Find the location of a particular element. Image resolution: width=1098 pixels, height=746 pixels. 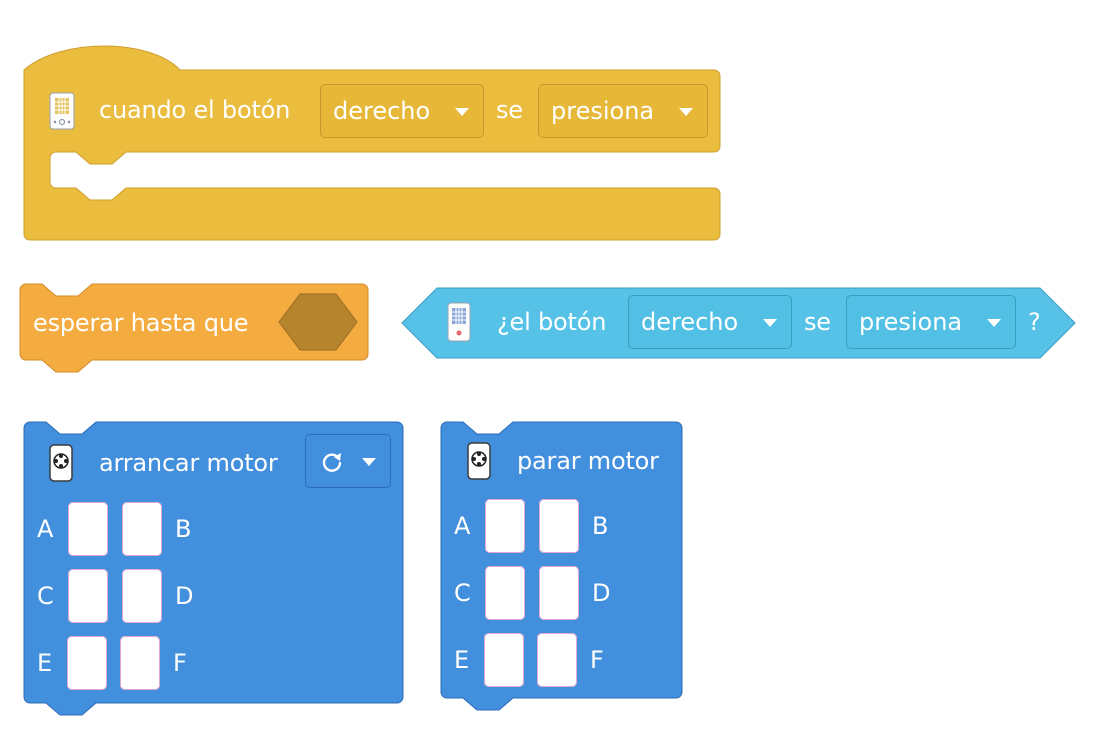

sensor-button-side-value: derecho is located at coordinates (690, 322).